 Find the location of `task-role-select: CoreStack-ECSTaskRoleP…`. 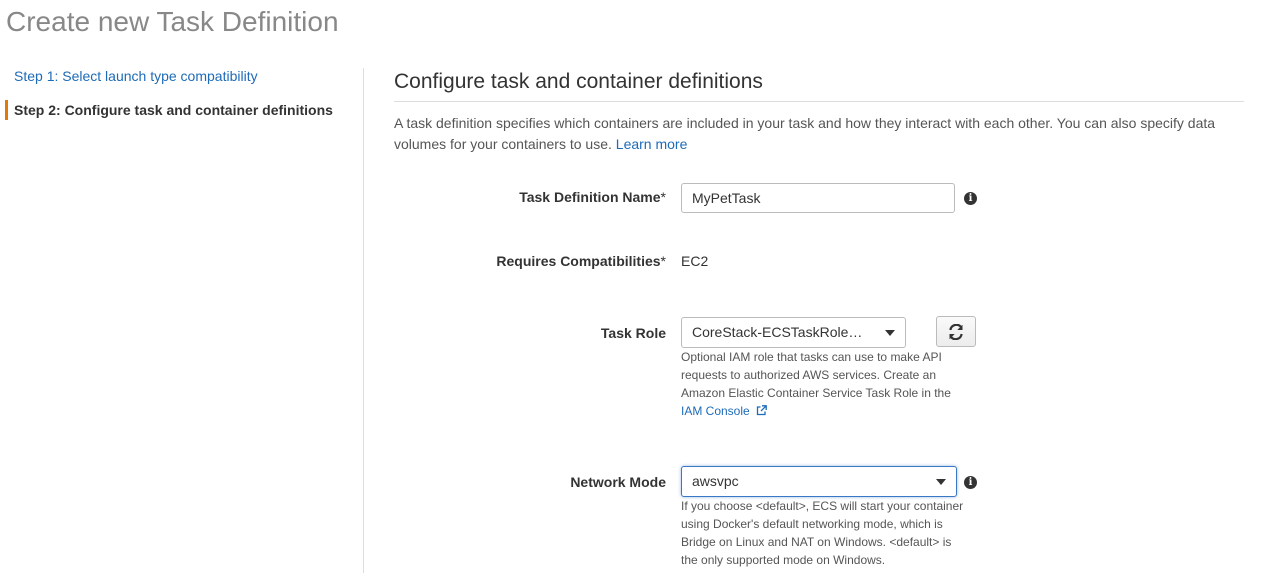

task-role-select: CoreStack-ECSTaskRoleP… is located at coordinates (793, 332).